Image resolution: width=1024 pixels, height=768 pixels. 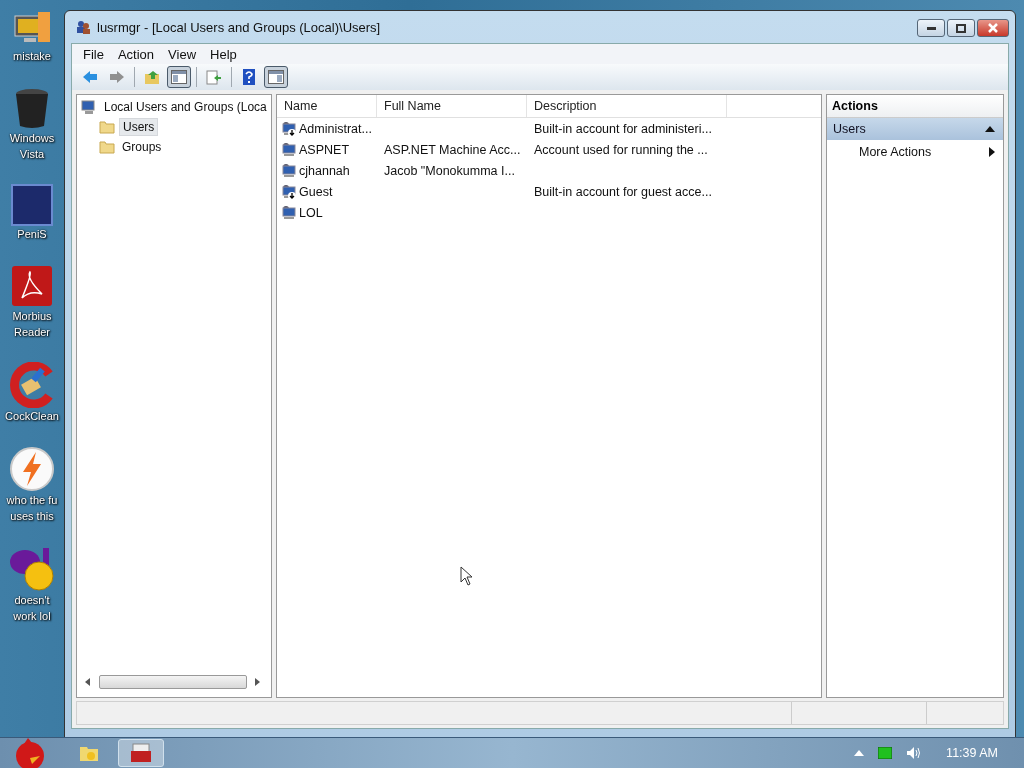 I want to click on collapse-icon, so click(x=990, y=129).